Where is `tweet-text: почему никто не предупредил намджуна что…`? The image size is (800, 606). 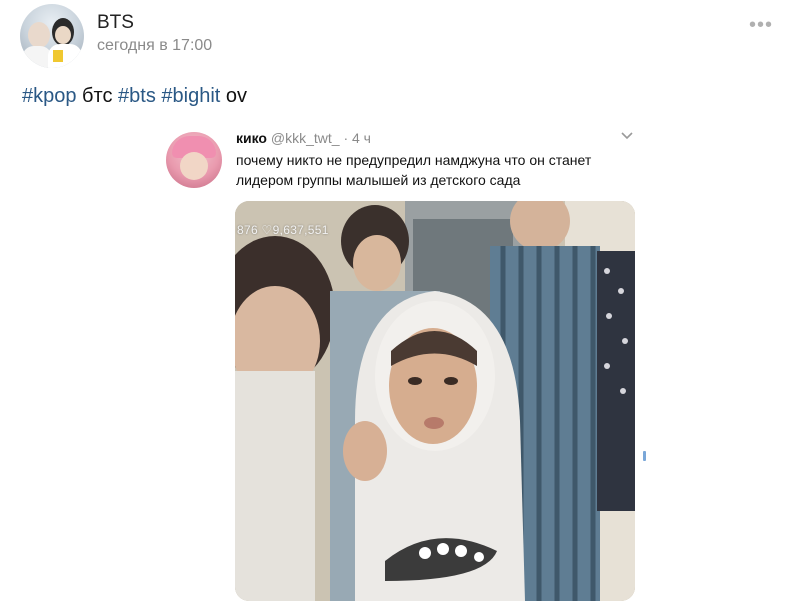
tweet-text: почему никто не предупредил намджуна что… is located at coordinates (414, 170).